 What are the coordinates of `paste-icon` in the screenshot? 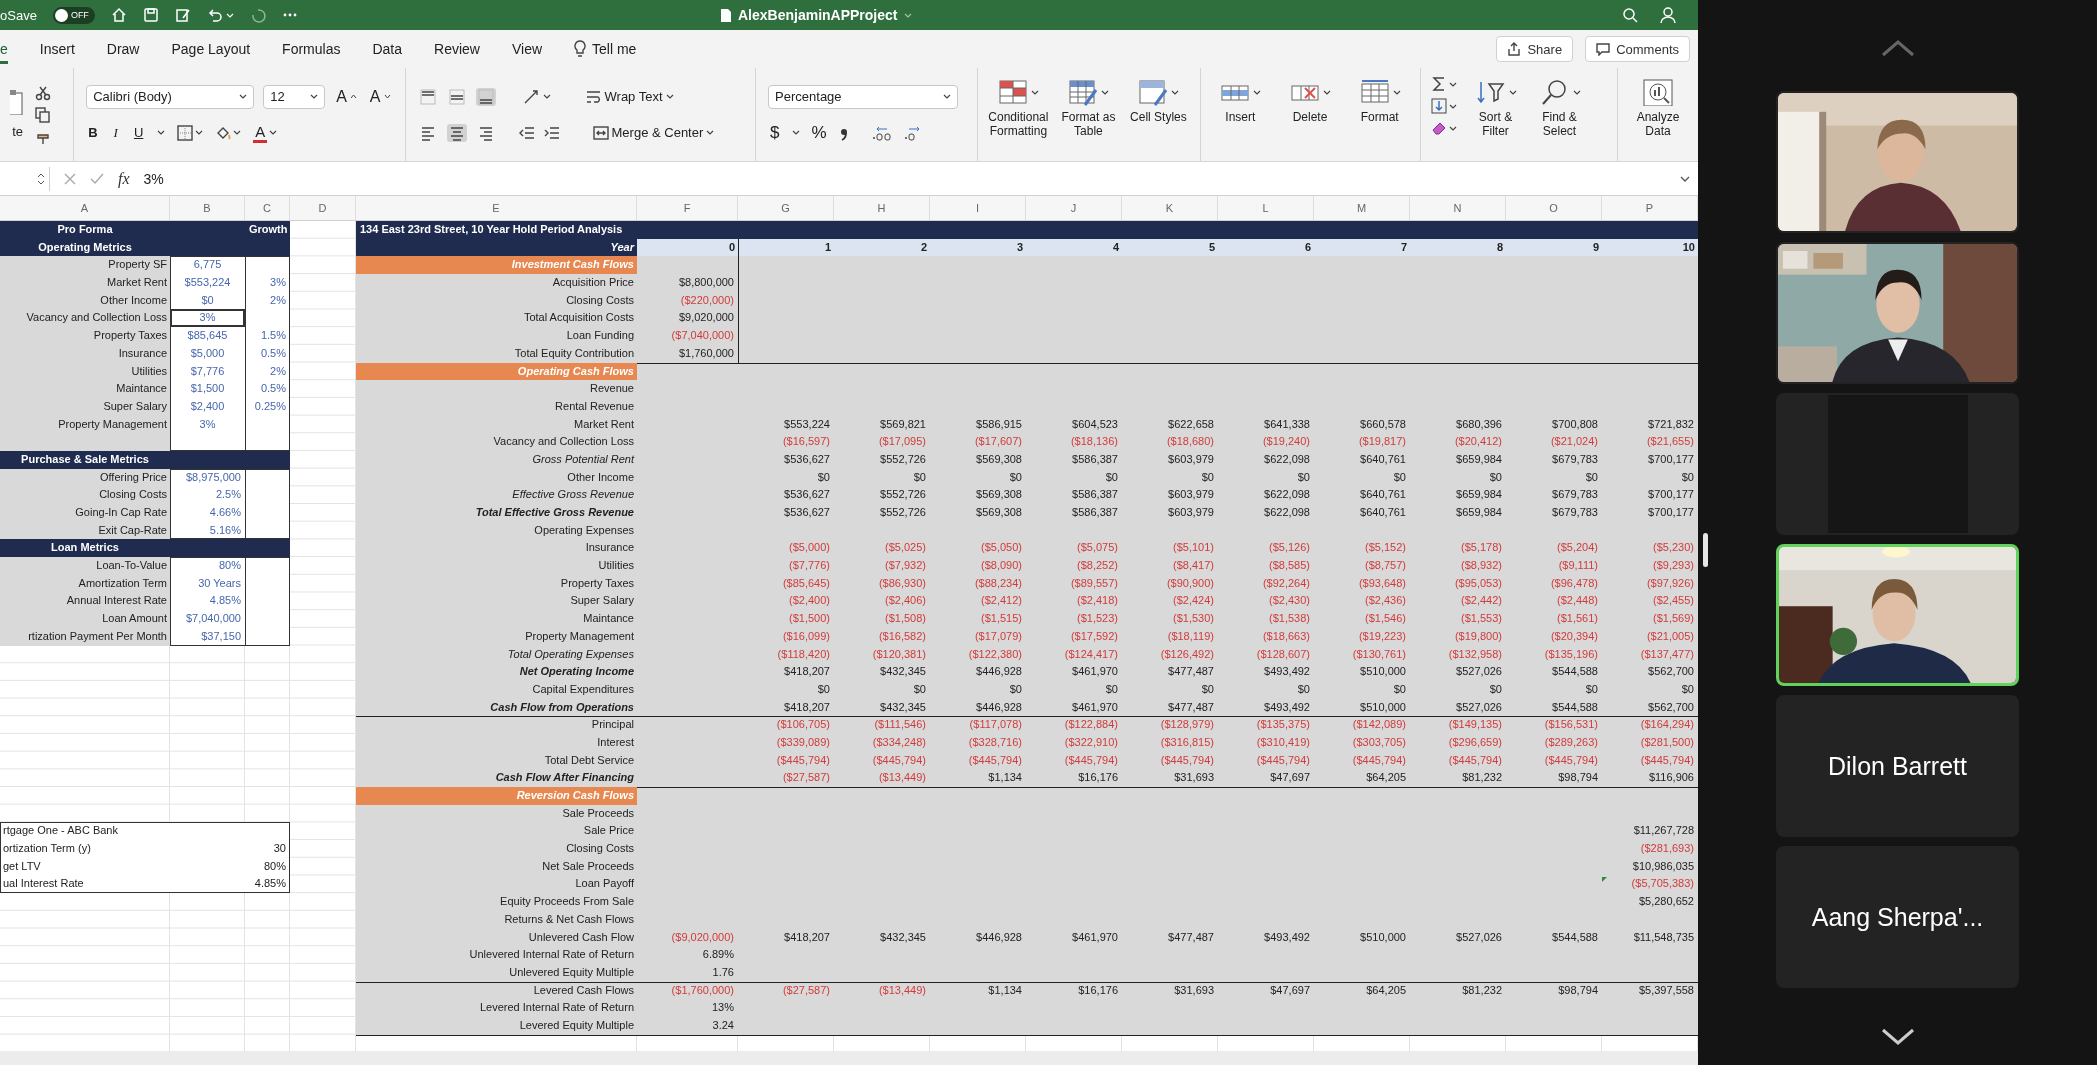 It's located at (17, 102).